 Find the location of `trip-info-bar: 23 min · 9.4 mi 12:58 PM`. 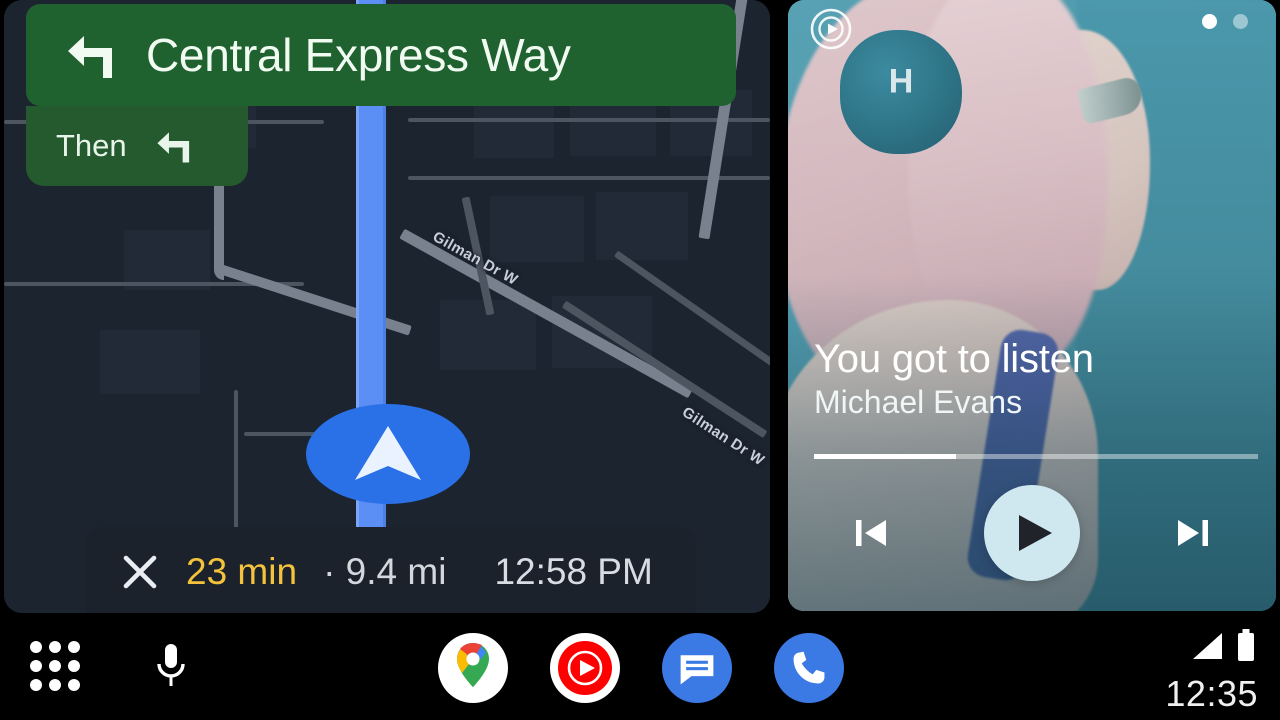

trip-info-bar: 23 min · 9.4 mi 12:58 PM is located at coordinates (391, 570).